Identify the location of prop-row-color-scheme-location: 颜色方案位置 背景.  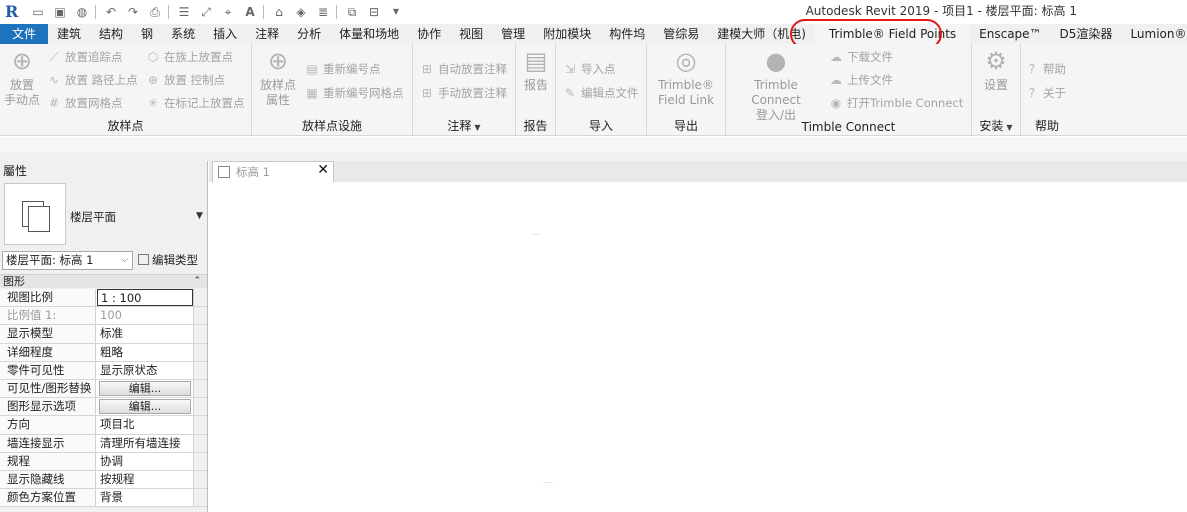
(103, 498).